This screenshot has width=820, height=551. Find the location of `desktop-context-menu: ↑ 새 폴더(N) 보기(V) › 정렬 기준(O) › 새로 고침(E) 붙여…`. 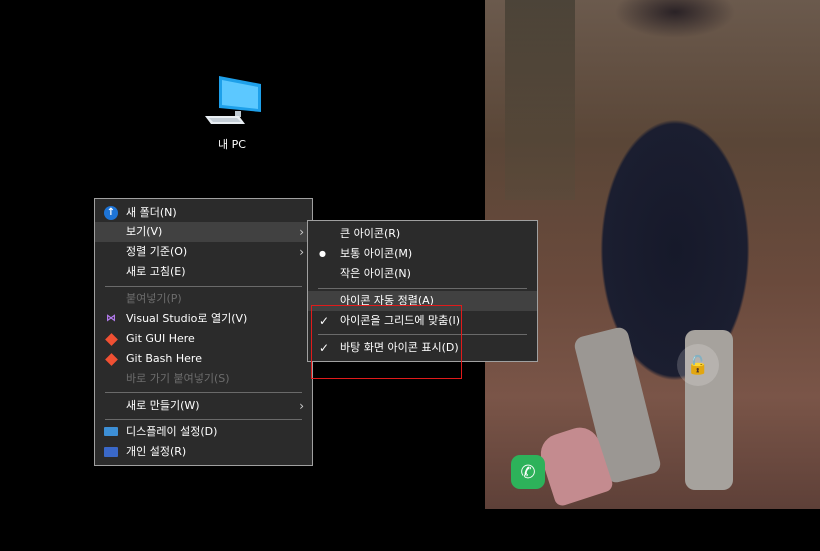

desktop-context-menu: ↑ 새 폴더(N) 보기(V) › 정렬 기준(O) › 새로 고침(E) 붙여… is located at coordinates (203, 332).